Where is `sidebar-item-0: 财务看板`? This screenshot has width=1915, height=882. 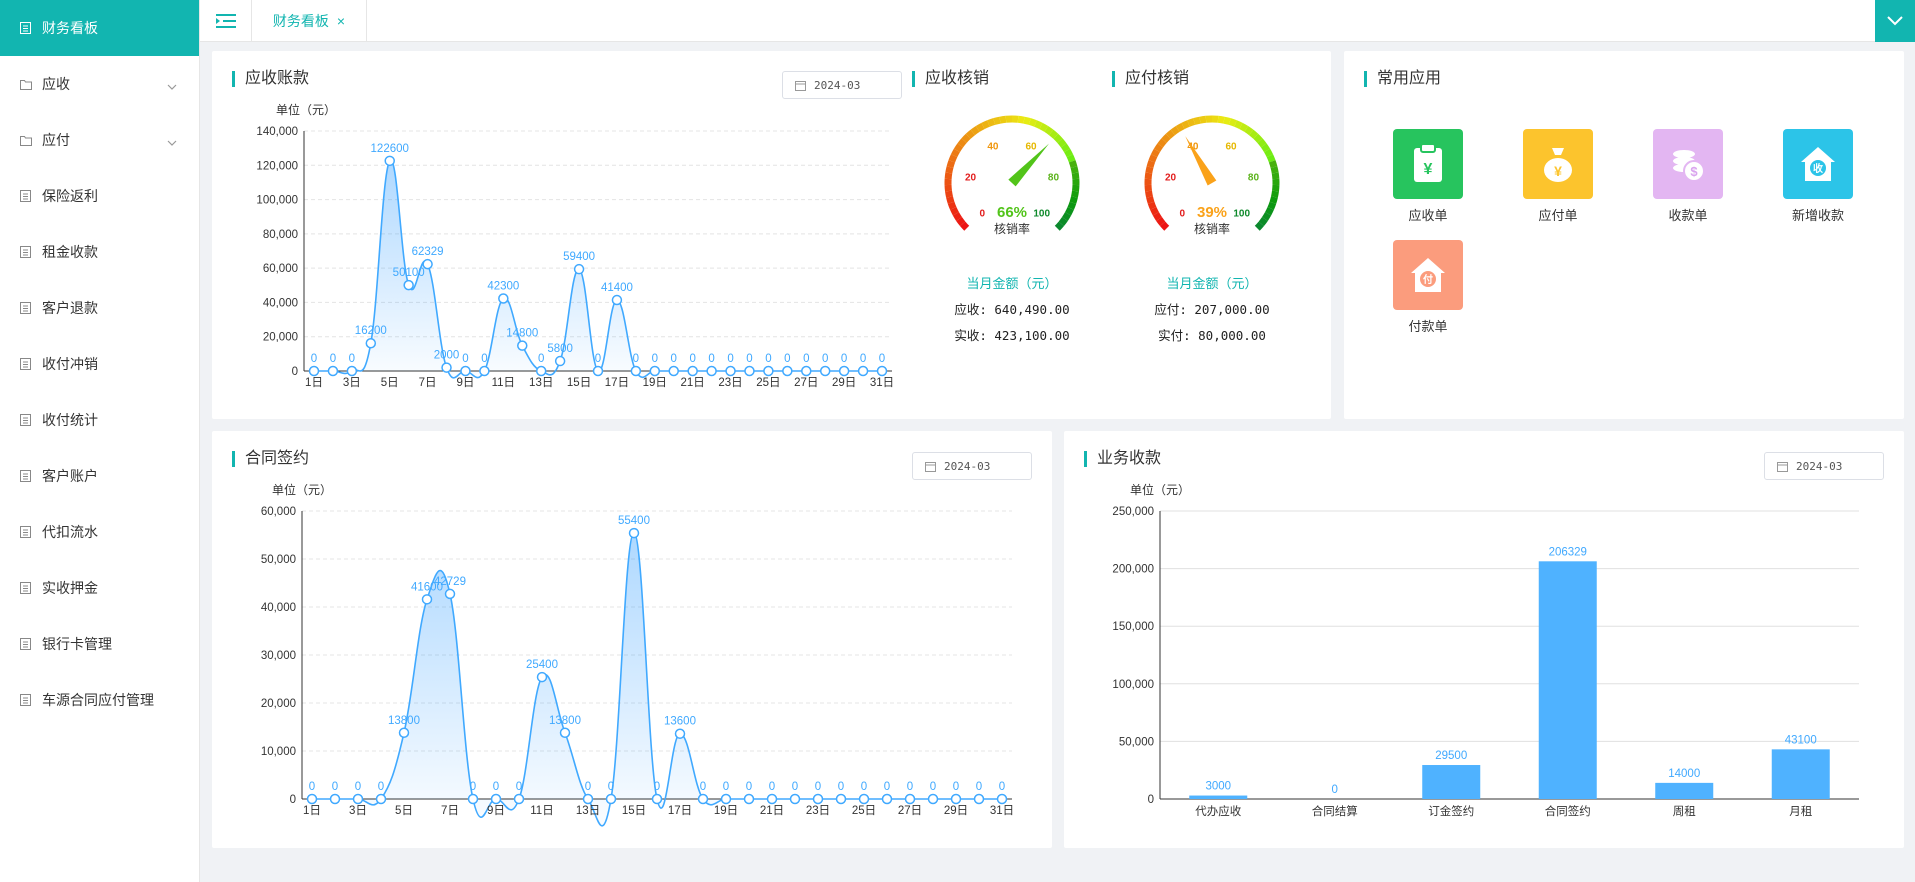
sidebar-item-0: 财务看板 is located at coordinates (99, 28).